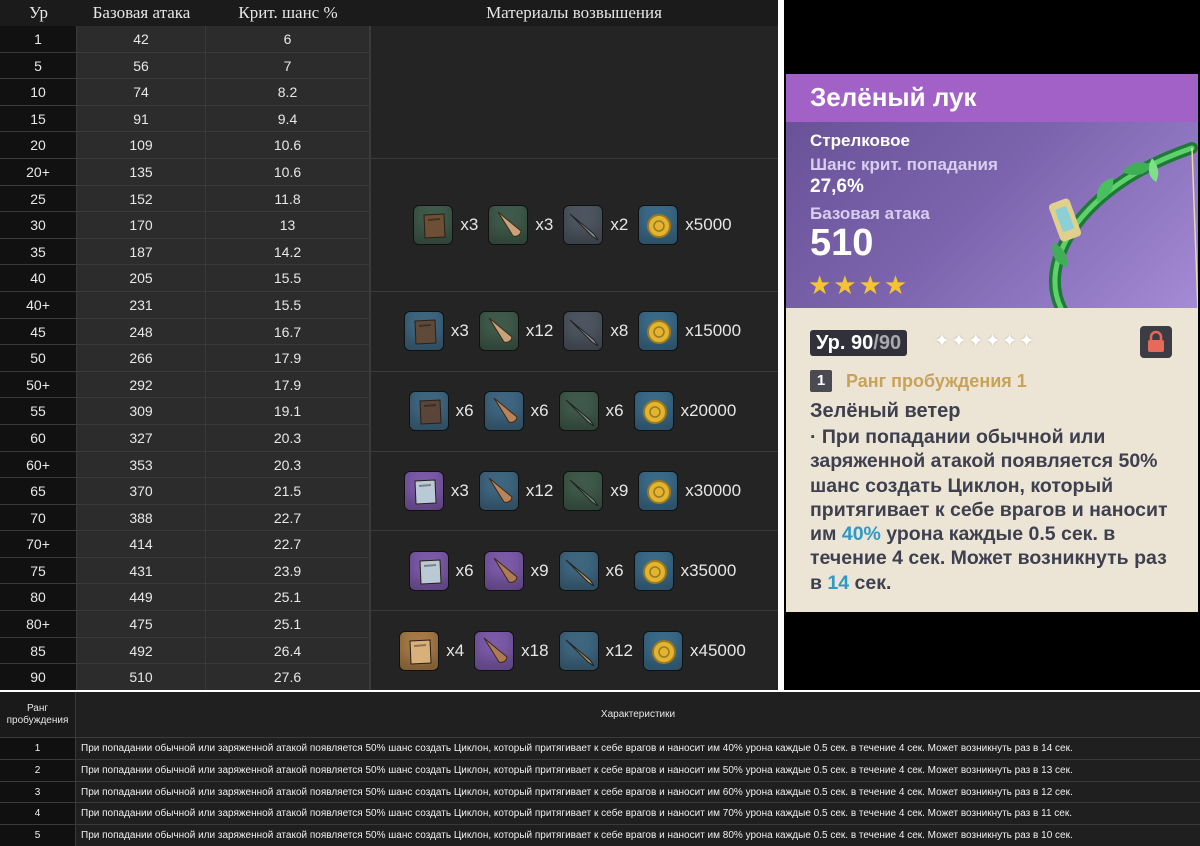 This screenshot has height=846, width=1200. Describe the element at coordinates (574, 570) in the screenshot. I see `material-list: x6 x9 x6 x35000` at that location.